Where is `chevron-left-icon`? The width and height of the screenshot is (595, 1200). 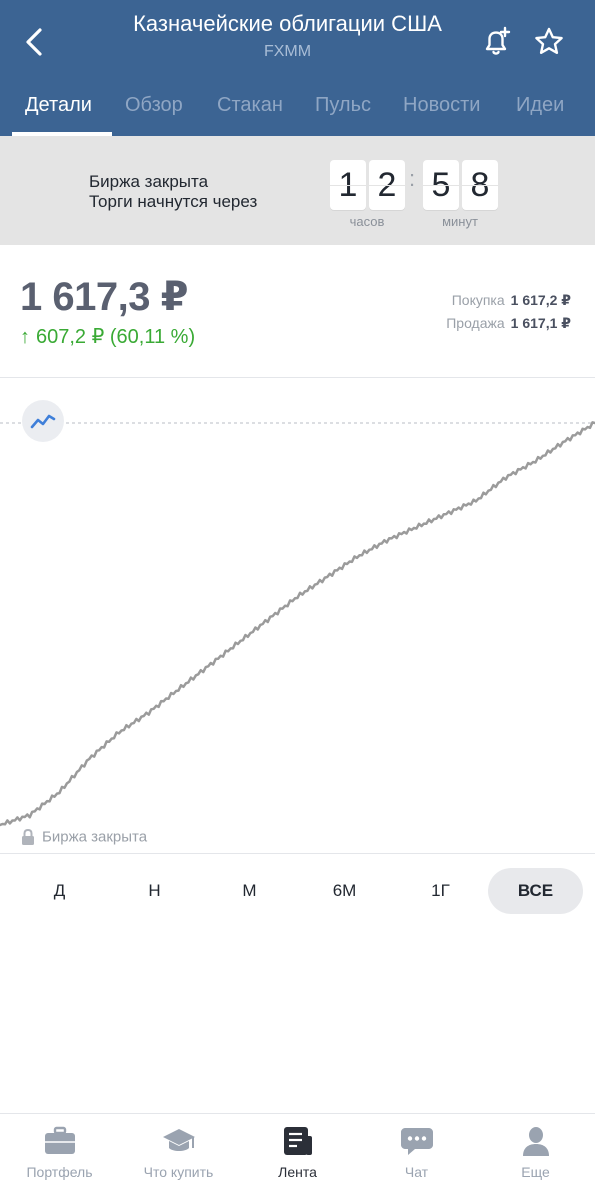
chevron-left-icon is located at coordinates (34, 42).